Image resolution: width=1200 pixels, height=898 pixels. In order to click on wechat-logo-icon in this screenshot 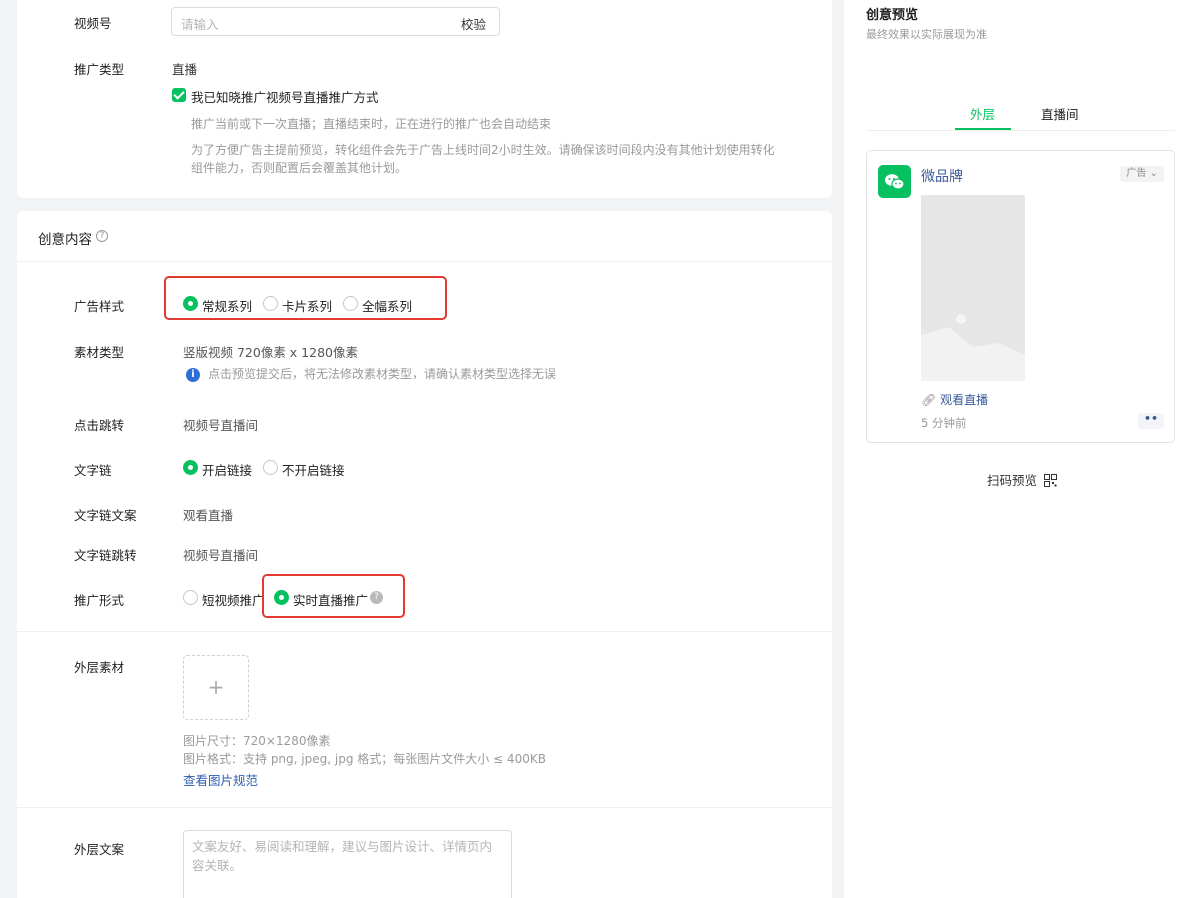, I will do `click(894, 181)`.